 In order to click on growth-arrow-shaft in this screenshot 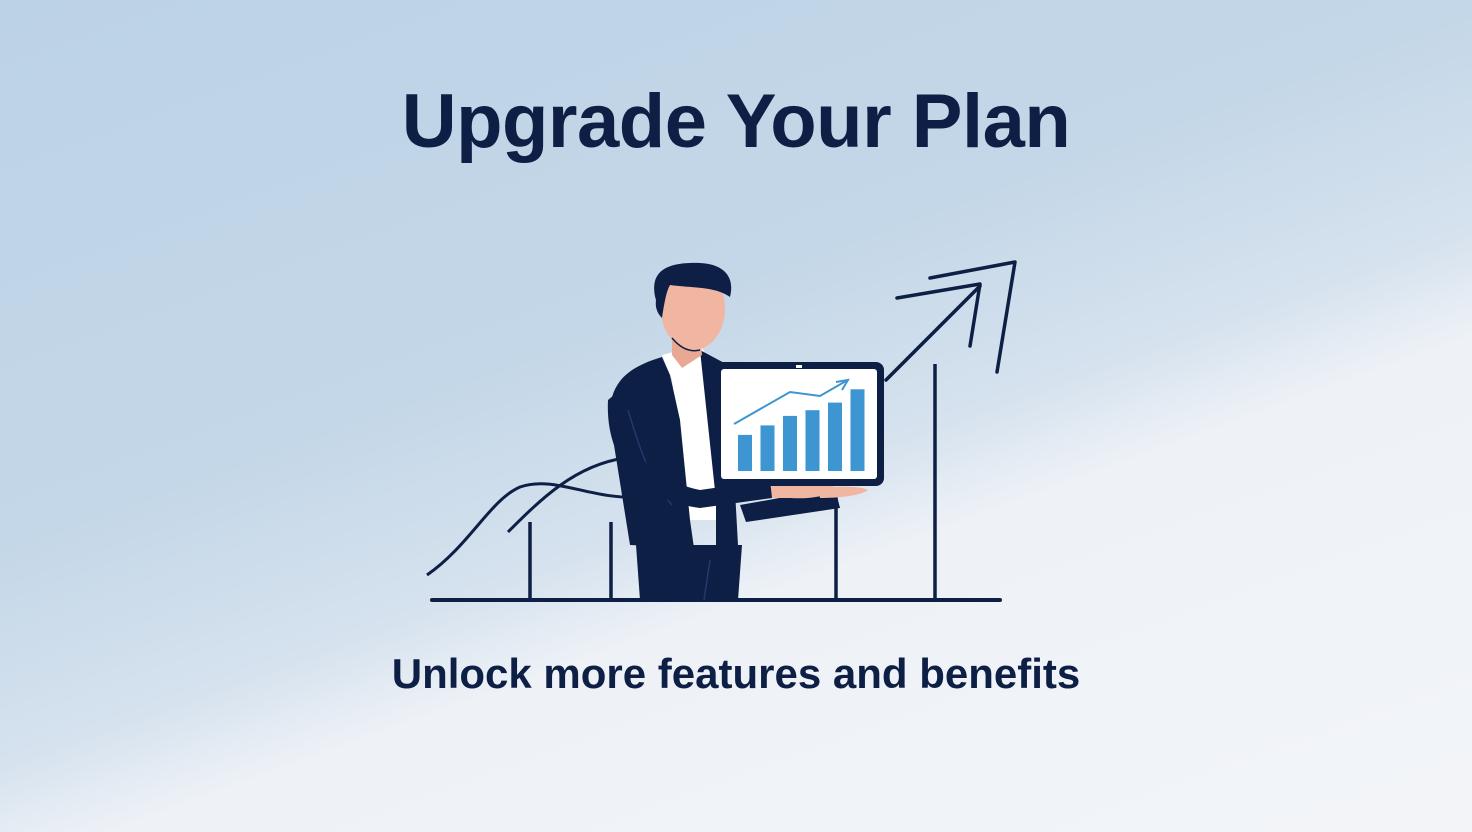, I will do `click(933, 333)`.